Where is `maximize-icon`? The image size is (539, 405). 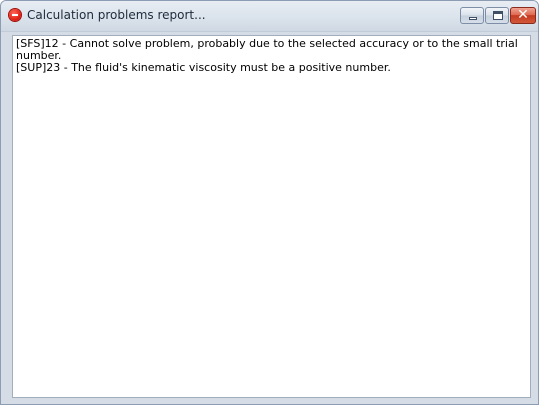 maximize-icon is located at coordinates (498, 15).